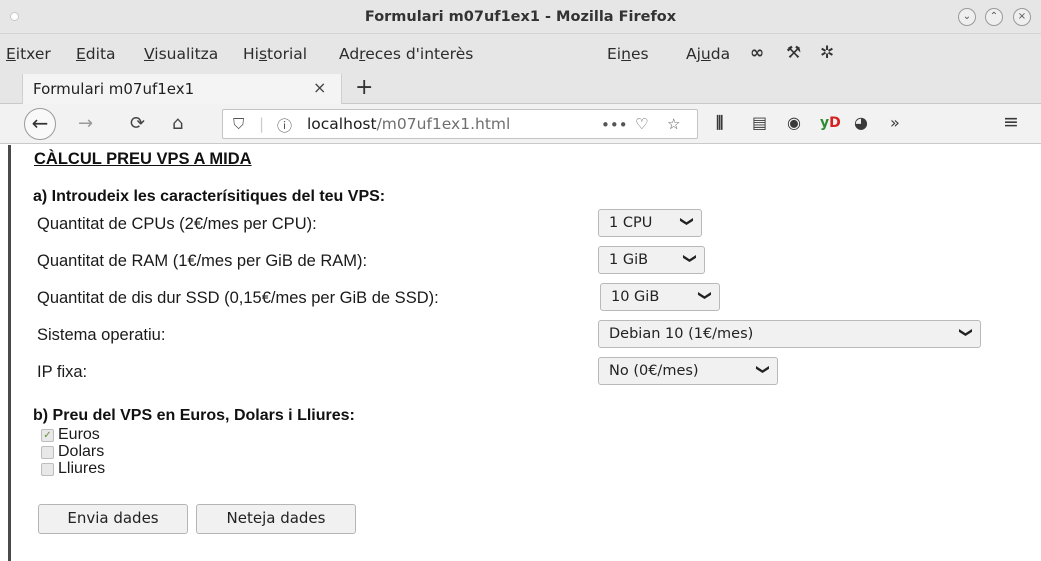 This screenshot has height=561, width=1041. What do you see at coordinates (673, 124) in the screenshot?
I see `bookmark-star-icon: ☆` at bounding box center [673, 124].